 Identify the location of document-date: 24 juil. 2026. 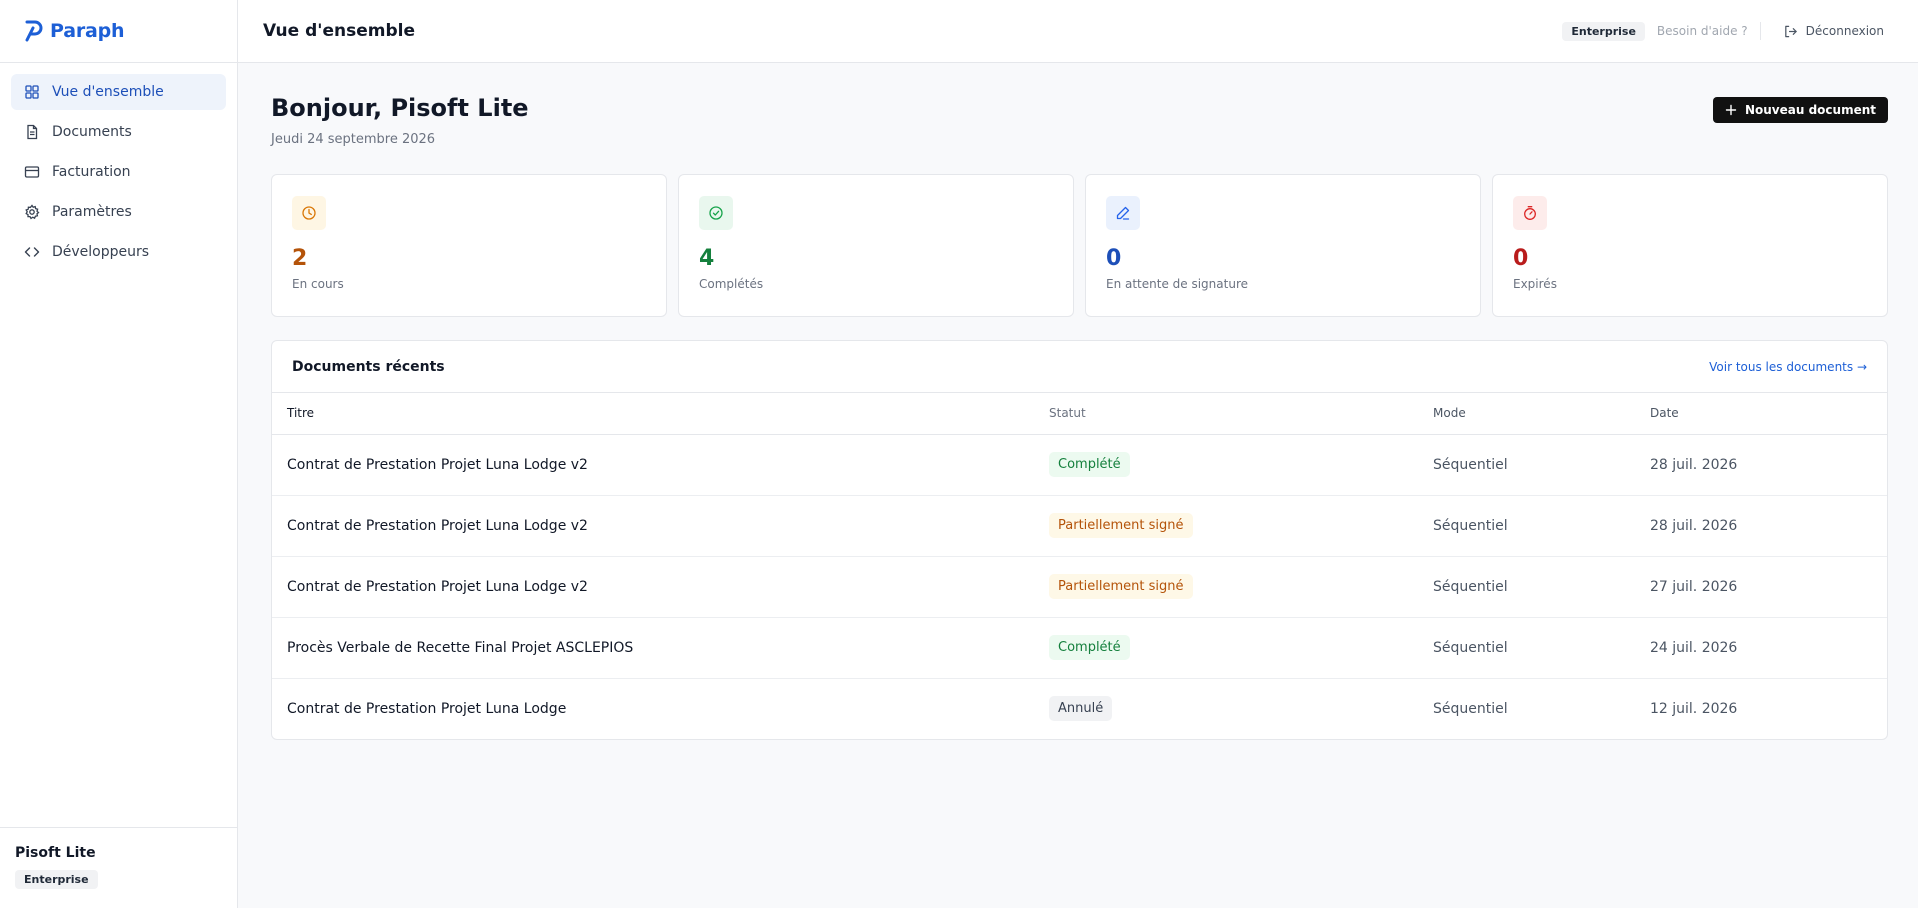
(1768, 648).